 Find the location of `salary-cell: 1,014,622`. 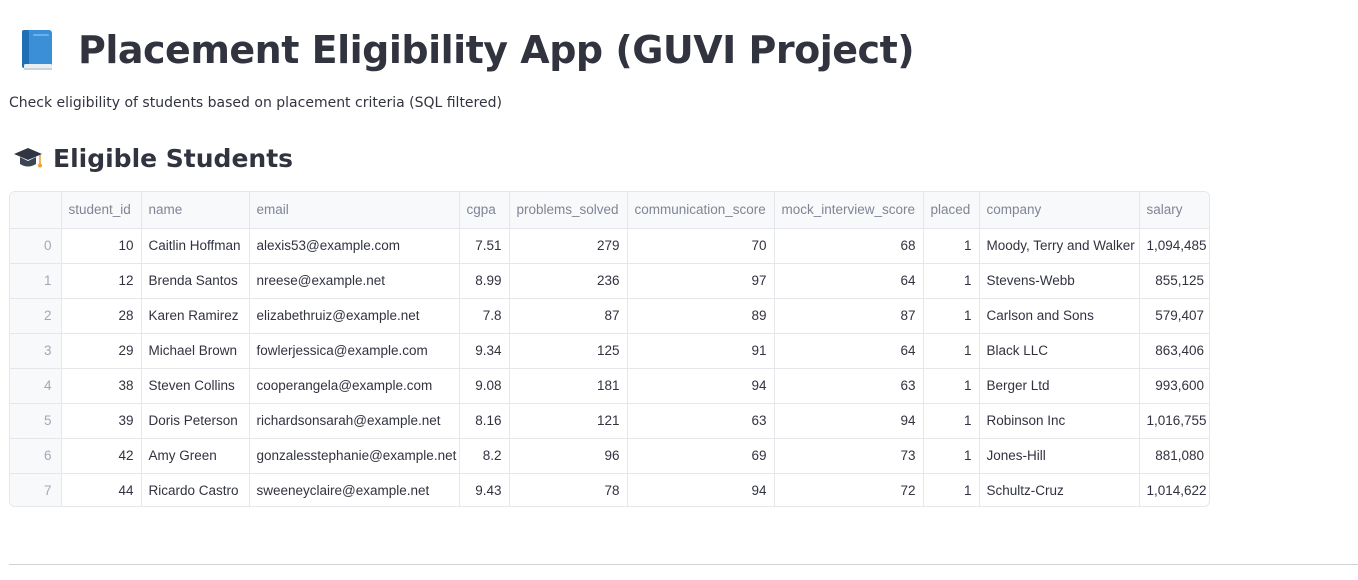

salary-cell: 1,014,622 is located at coordinates (1174, 489).